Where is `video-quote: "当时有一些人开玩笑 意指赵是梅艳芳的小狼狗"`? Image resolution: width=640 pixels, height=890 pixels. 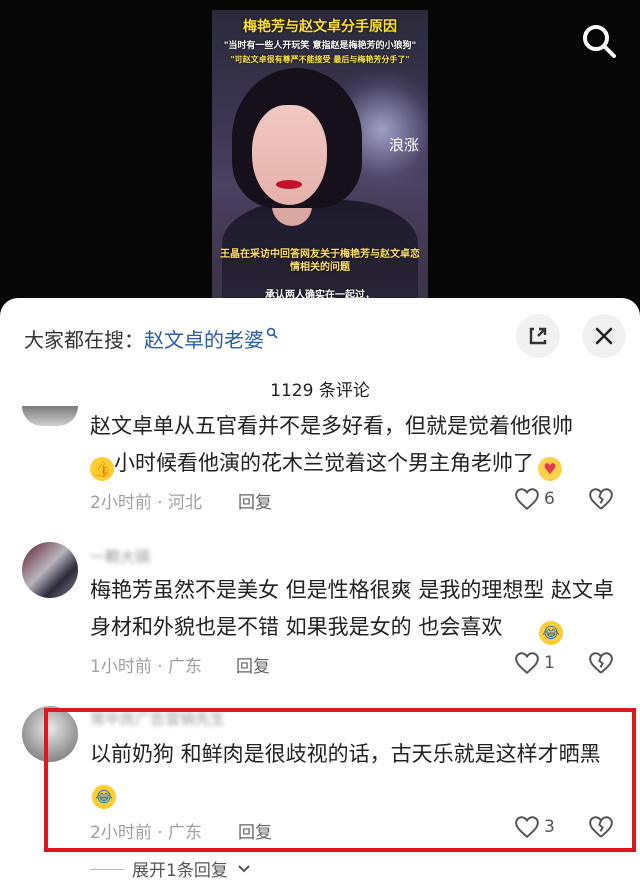 video-quote: "当时有一些人开玩笑 意指赵是梅艳芳的小狼狗" is located at coordinates (320, 46).